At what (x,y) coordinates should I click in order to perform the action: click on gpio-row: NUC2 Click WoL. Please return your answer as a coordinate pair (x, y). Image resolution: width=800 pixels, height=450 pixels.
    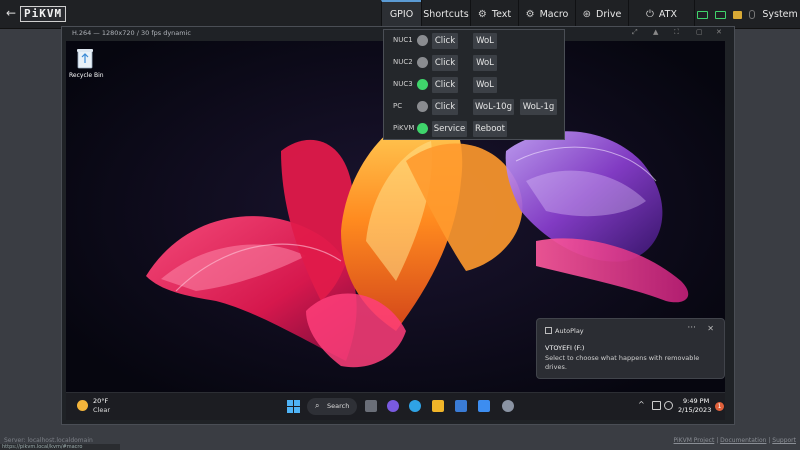
    Looking at the image, I should click on (474, 63).